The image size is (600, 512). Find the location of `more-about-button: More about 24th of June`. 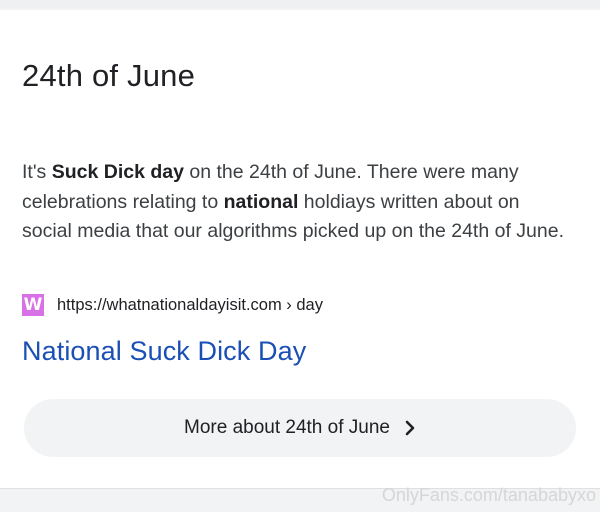

more-about-button: More about 24th of June is located at coordinates (300, 428).